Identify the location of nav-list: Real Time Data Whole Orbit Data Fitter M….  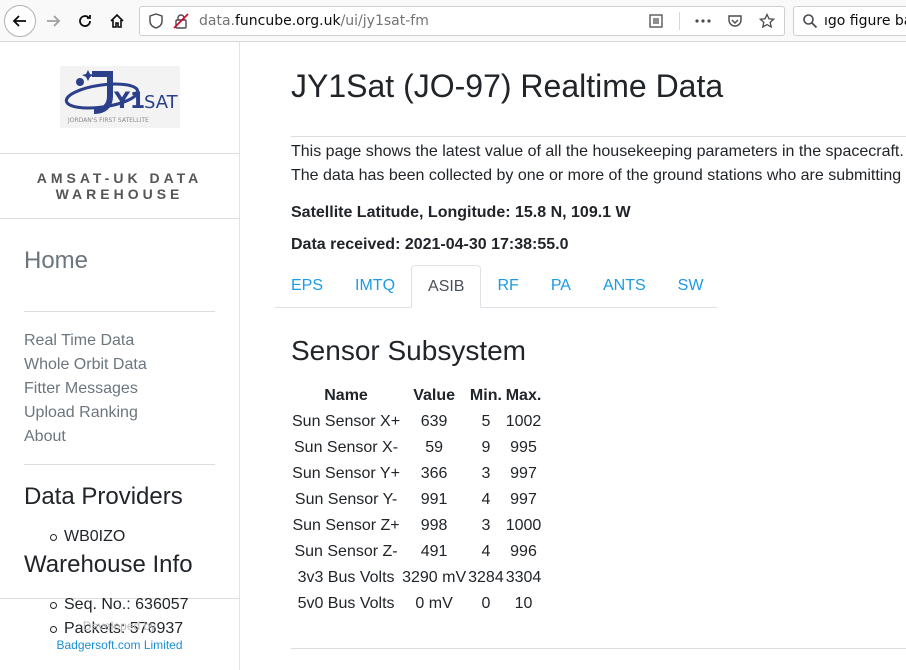
(85, 389).